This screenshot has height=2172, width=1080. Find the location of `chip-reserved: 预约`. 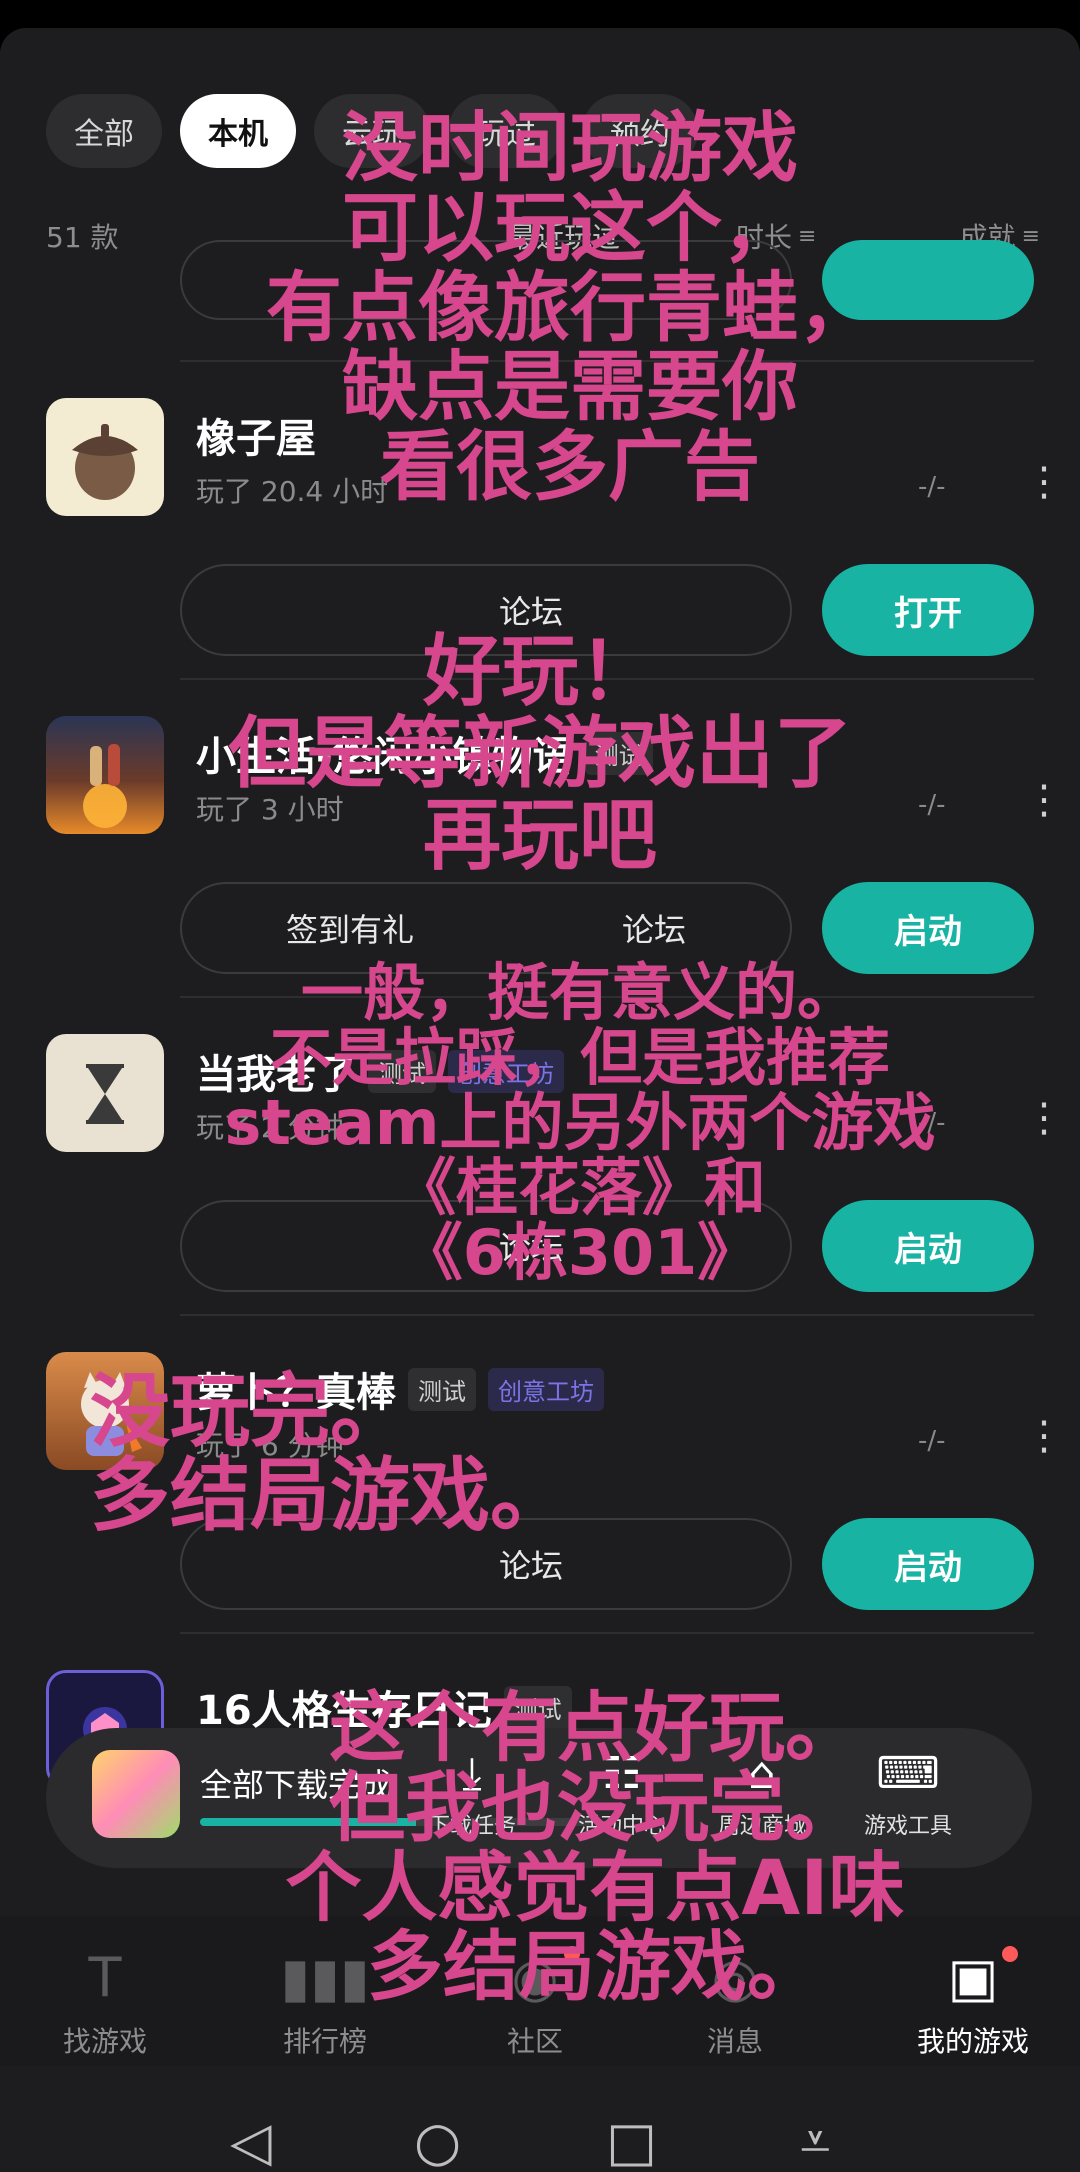

chip-reserved: 预约 is located at coordinates (640, 131).